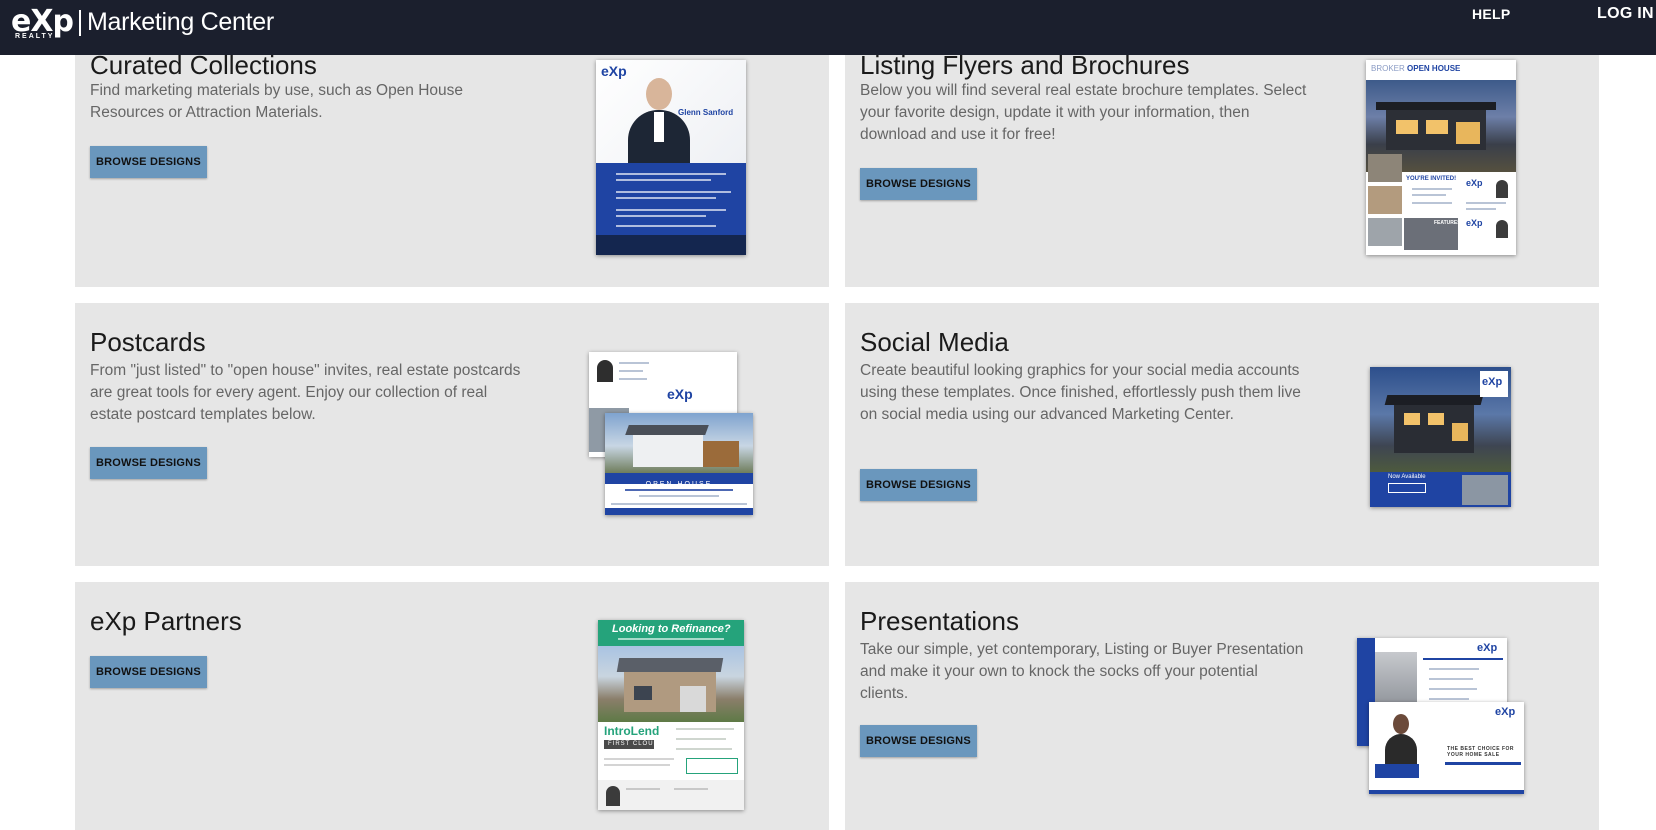  Describe the element at coordinates (671, 209) in the screenshot. I see `thumb-blue-panel` at that location.